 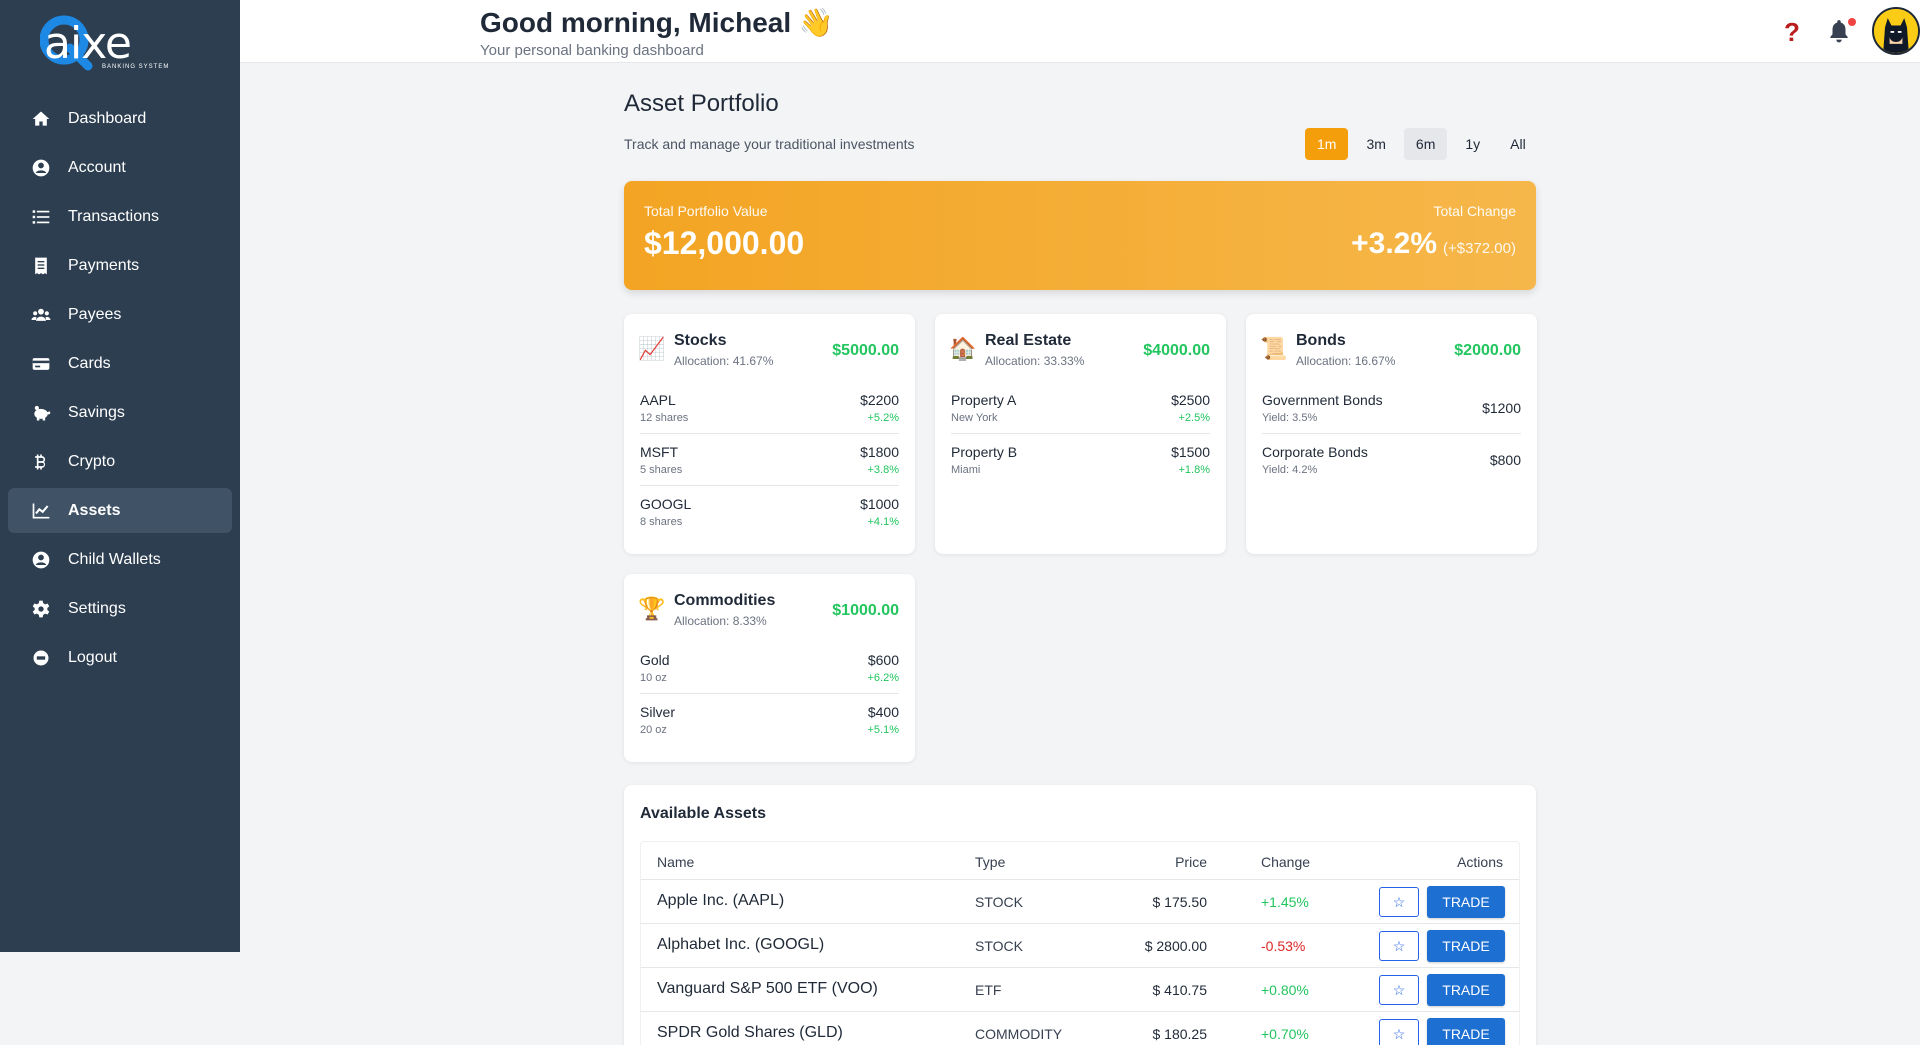 What do you see at coordinates (661, 470) in the screenshot?
I see `holding-detail: 5 shares` at bounding box center [661, 470].